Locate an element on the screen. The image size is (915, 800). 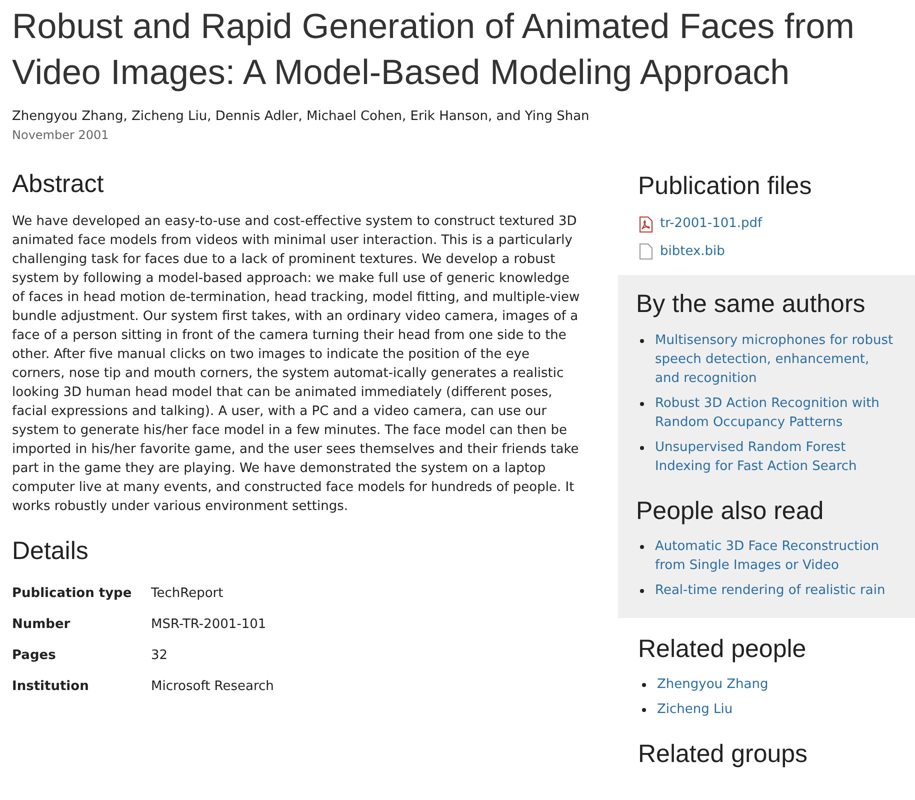
article-link: Unsupervised Random Forest Indexing for Fast Action Search is located at coordinates (776, 457).